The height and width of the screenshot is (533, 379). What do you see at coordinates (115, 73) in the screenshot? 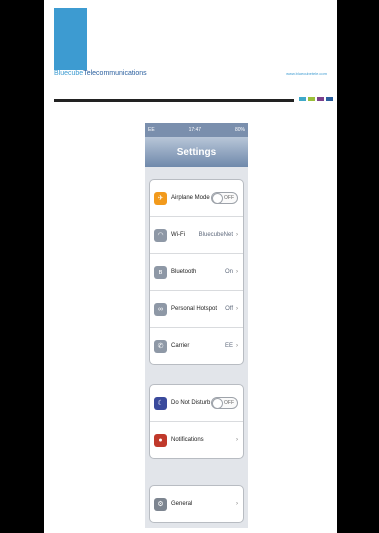
I see `company-name-part2: Telecommunications` at bounding box center [115, 73].